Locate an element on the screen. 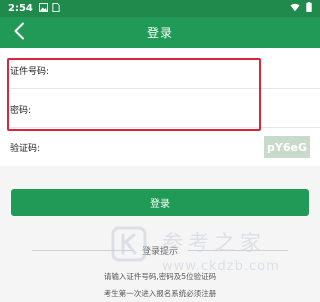 This screenshot has height=302, width=320. captcha-label: 验证码: is located at coordinates (25, 148).